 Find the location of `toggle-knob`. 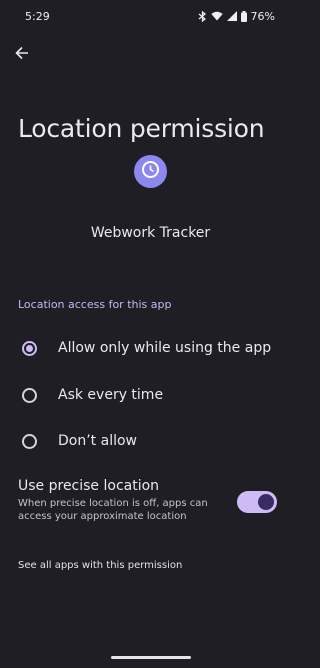

toggle-knob is located at coordinates (266, 502).